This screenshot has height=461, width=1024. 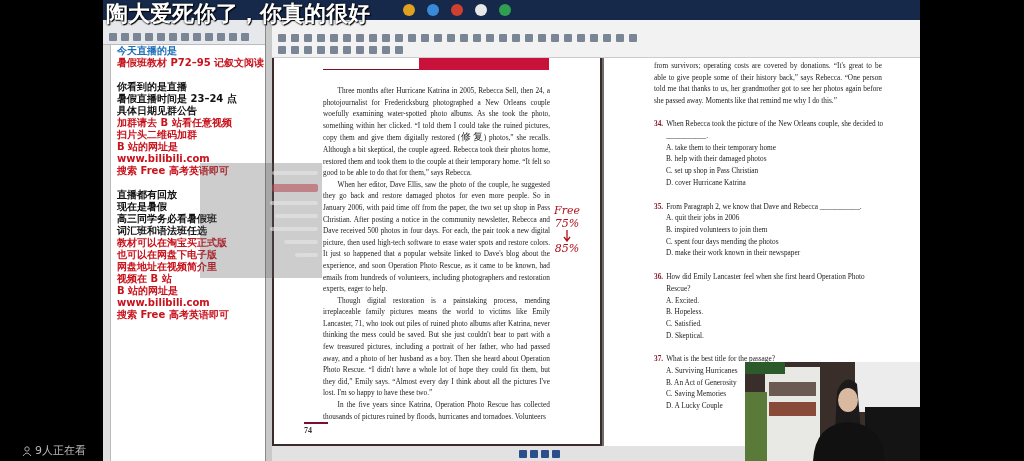 What do you see at coordinates (60, 450) in the screenshot?
I see `viewer-count: 9人正在看` at bounding box center [60, 450].